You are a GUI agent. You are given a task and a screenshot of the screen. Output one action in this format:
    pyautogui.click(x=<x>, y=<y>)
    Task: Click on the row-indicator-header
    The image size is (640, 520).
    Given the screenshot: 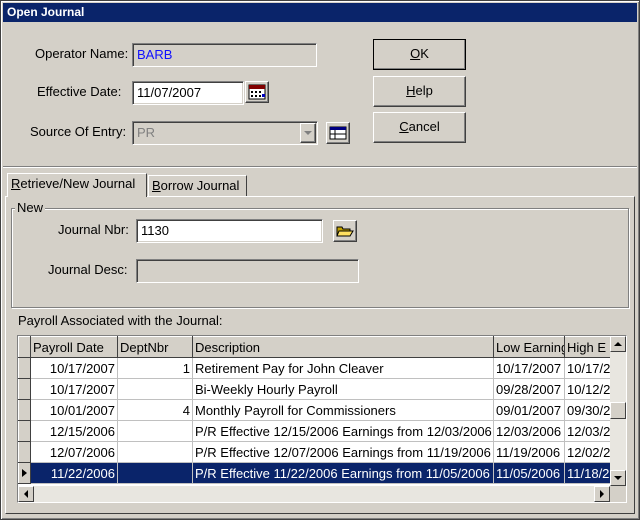 What is the action you would take?
    pyautogui.click(x=24, y=347)
    